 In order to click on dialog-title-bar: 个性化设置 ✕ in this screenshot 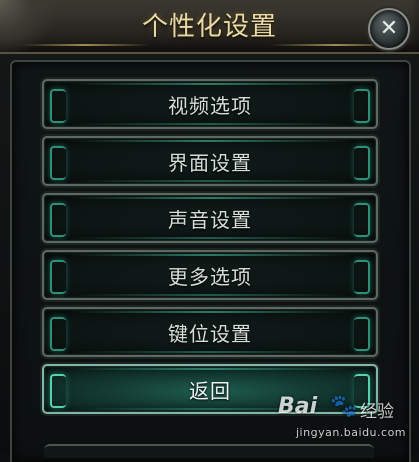, I will do `click(209, 27)`.